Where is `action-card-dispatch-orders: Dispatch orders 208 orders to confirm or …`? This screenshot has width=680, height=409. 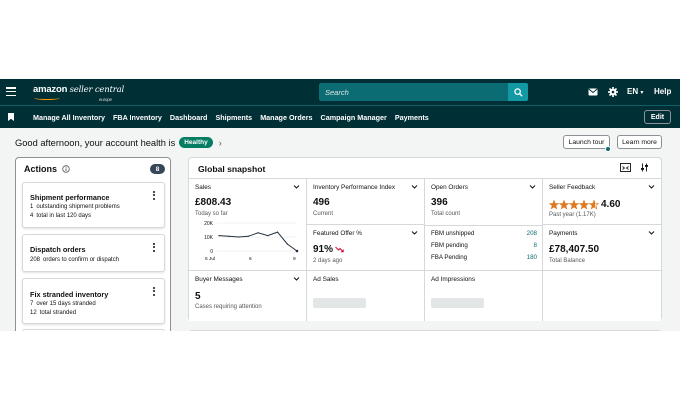
action-card-dispatch-orders: Dispatch orders 208 orders to confirm or … is located at coordinates (93, 253).